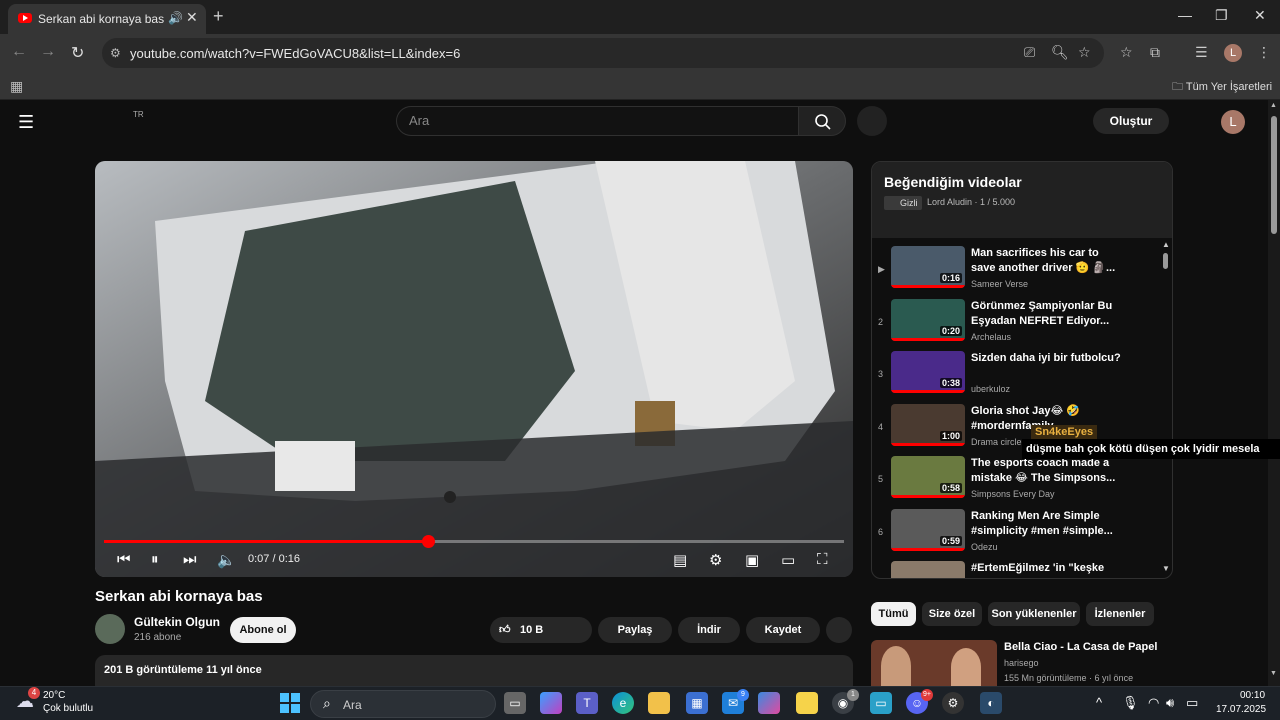 The width and height of the screenshot is (1280, 720). Describe the element at coordinates (16, 86) in the screenshot. I see `apps-grid-icon: ▦` at that location.